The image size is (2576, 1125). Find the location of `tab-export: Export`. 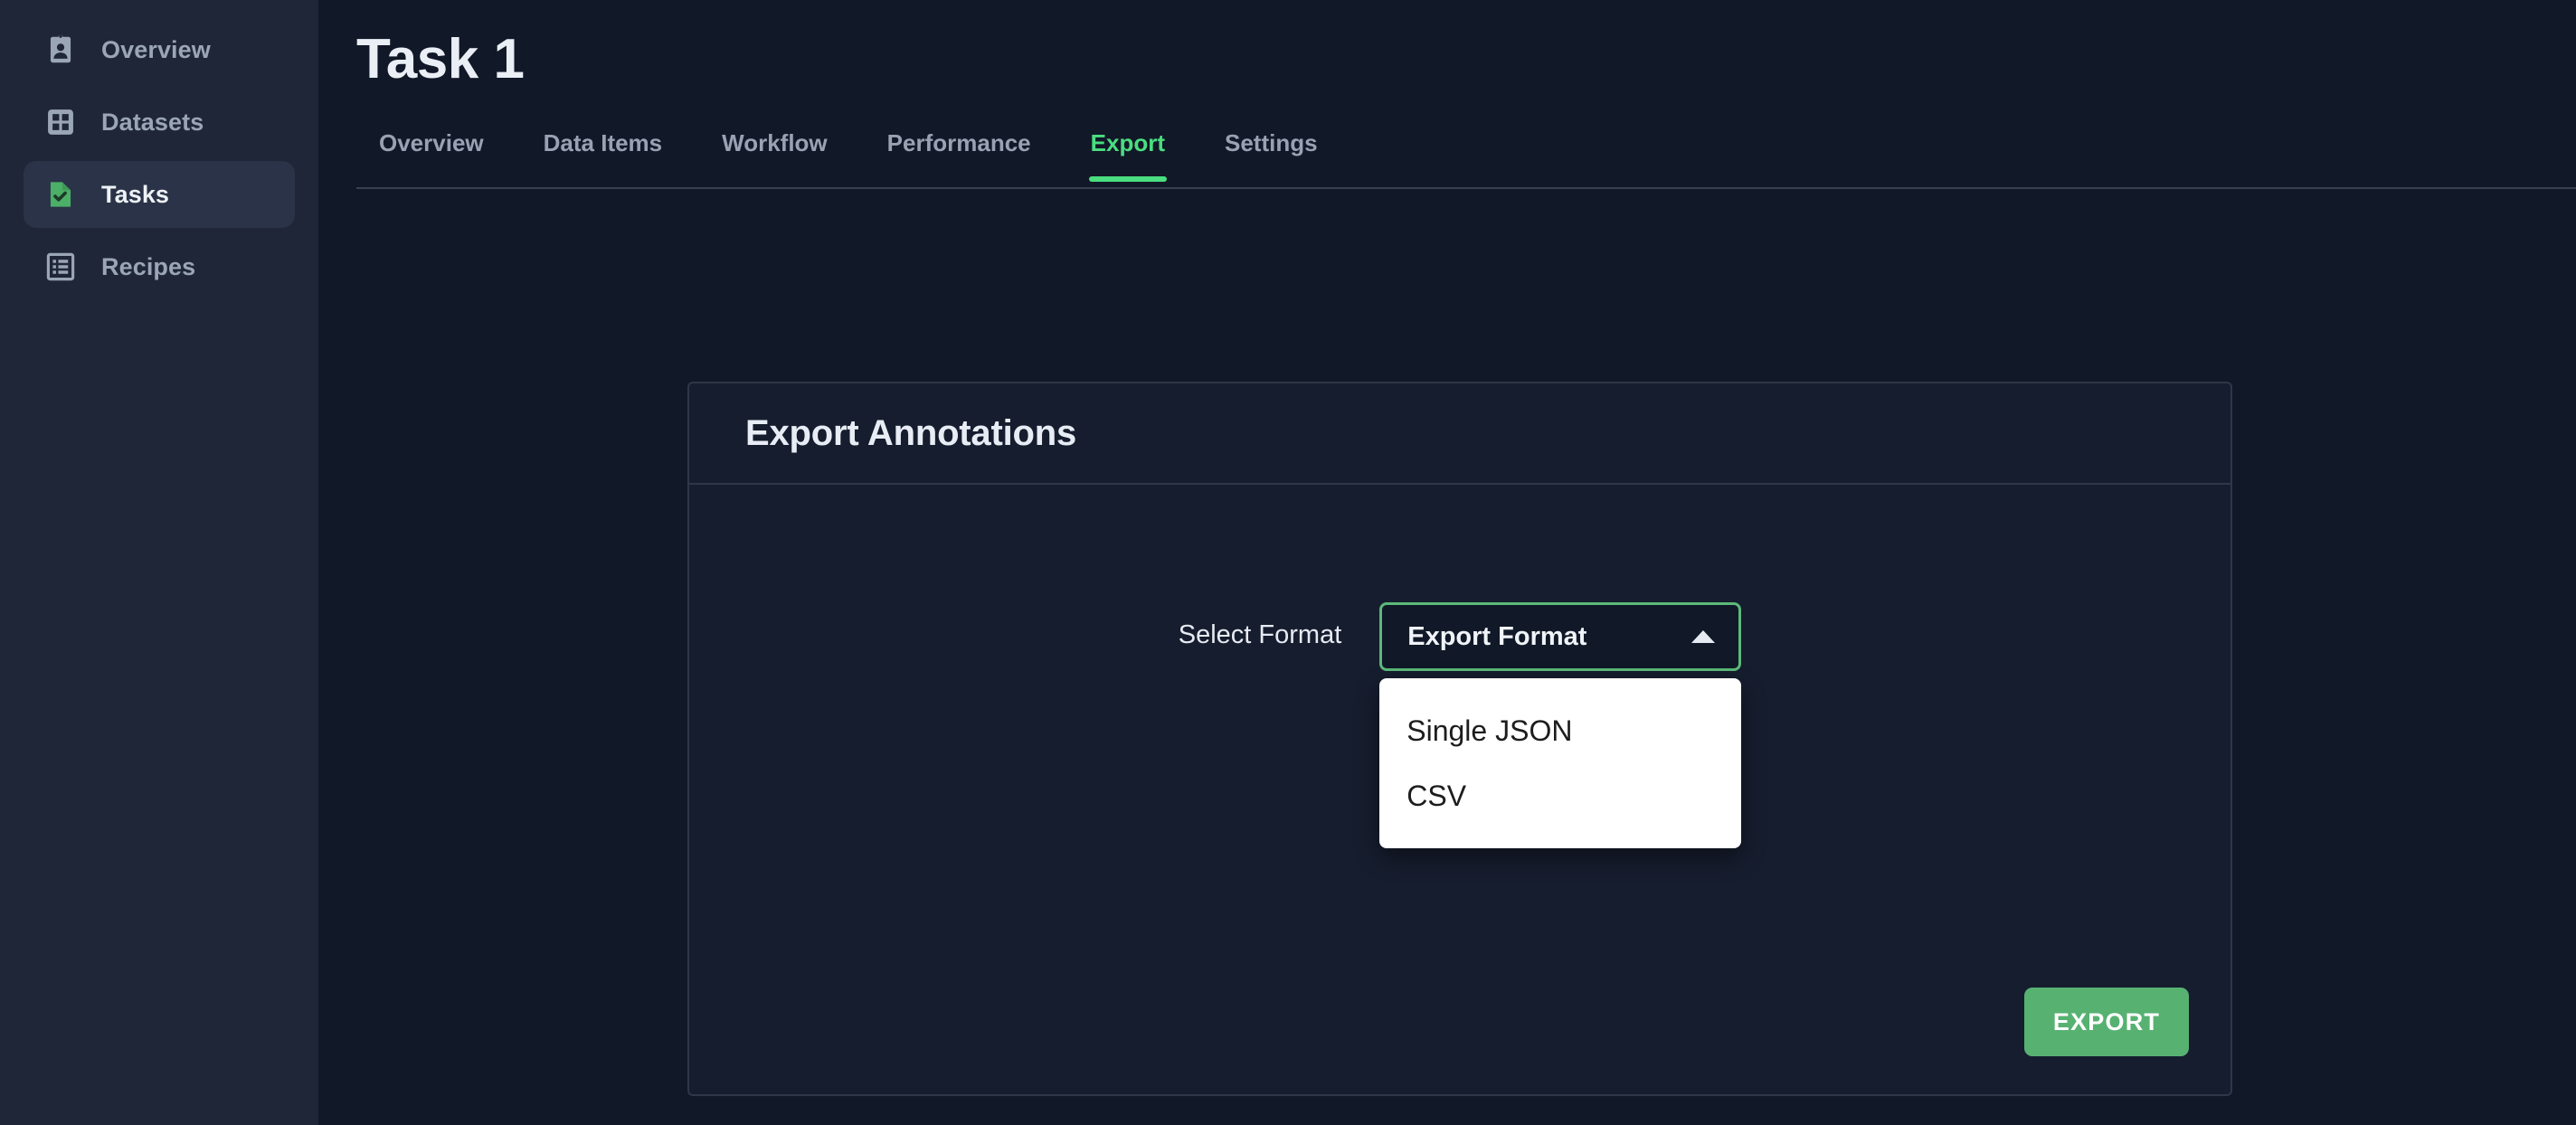

tab-export: Export is located at coordinates (1128, 153).